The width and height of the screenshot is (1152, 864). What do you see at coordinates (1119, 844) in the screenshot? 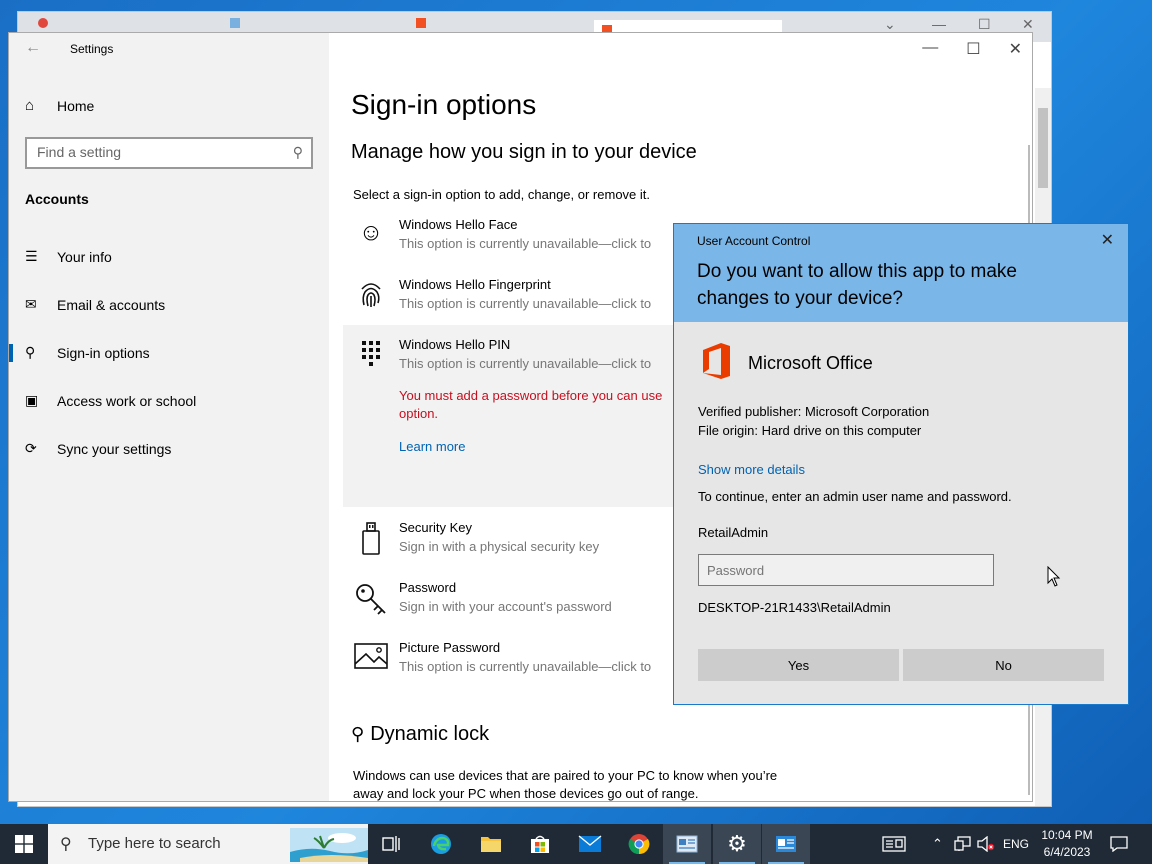
I see `notification-center-icon` at bounding box center [1119, 844].